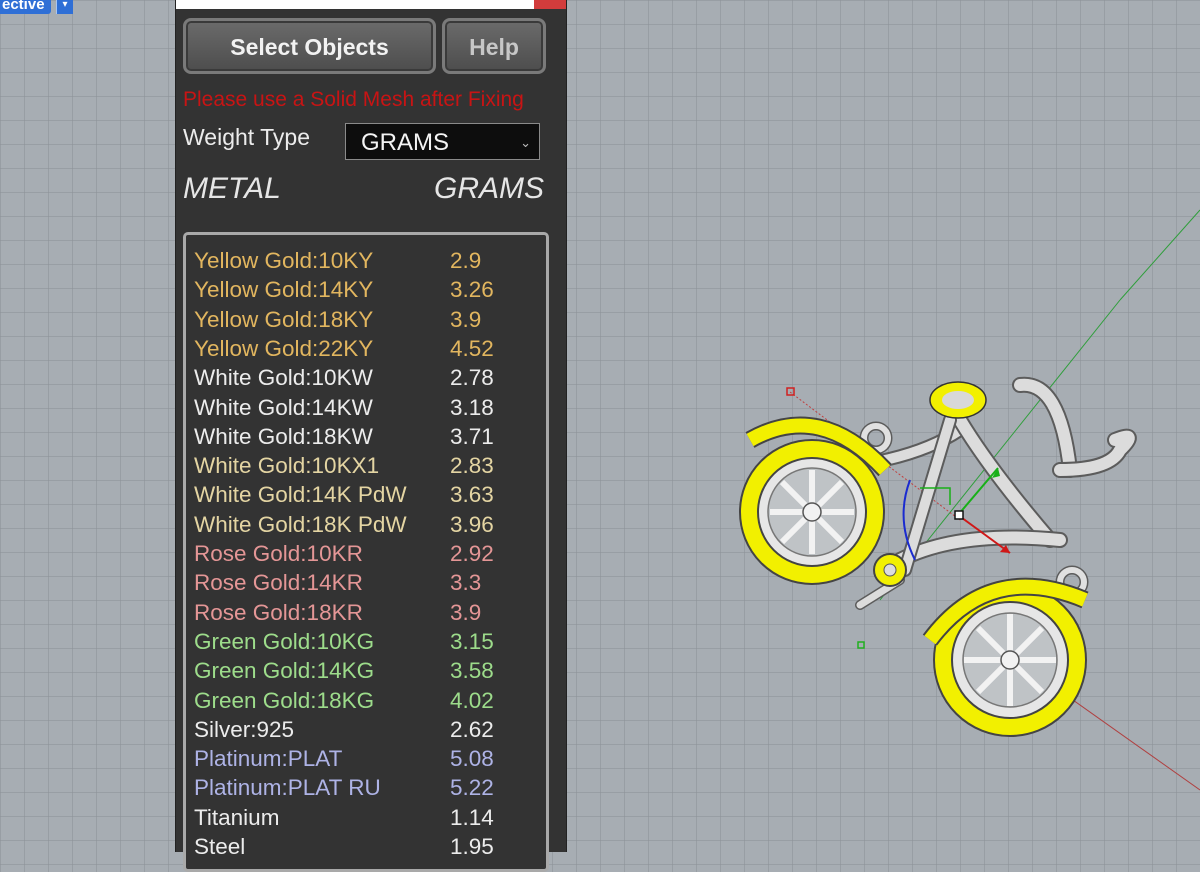 The width and height of the screenshot is (1200, 872). Describe the element at coordinates (247, 137) in the screenshot. I see `weight-type-label: Weight Type` at that location.